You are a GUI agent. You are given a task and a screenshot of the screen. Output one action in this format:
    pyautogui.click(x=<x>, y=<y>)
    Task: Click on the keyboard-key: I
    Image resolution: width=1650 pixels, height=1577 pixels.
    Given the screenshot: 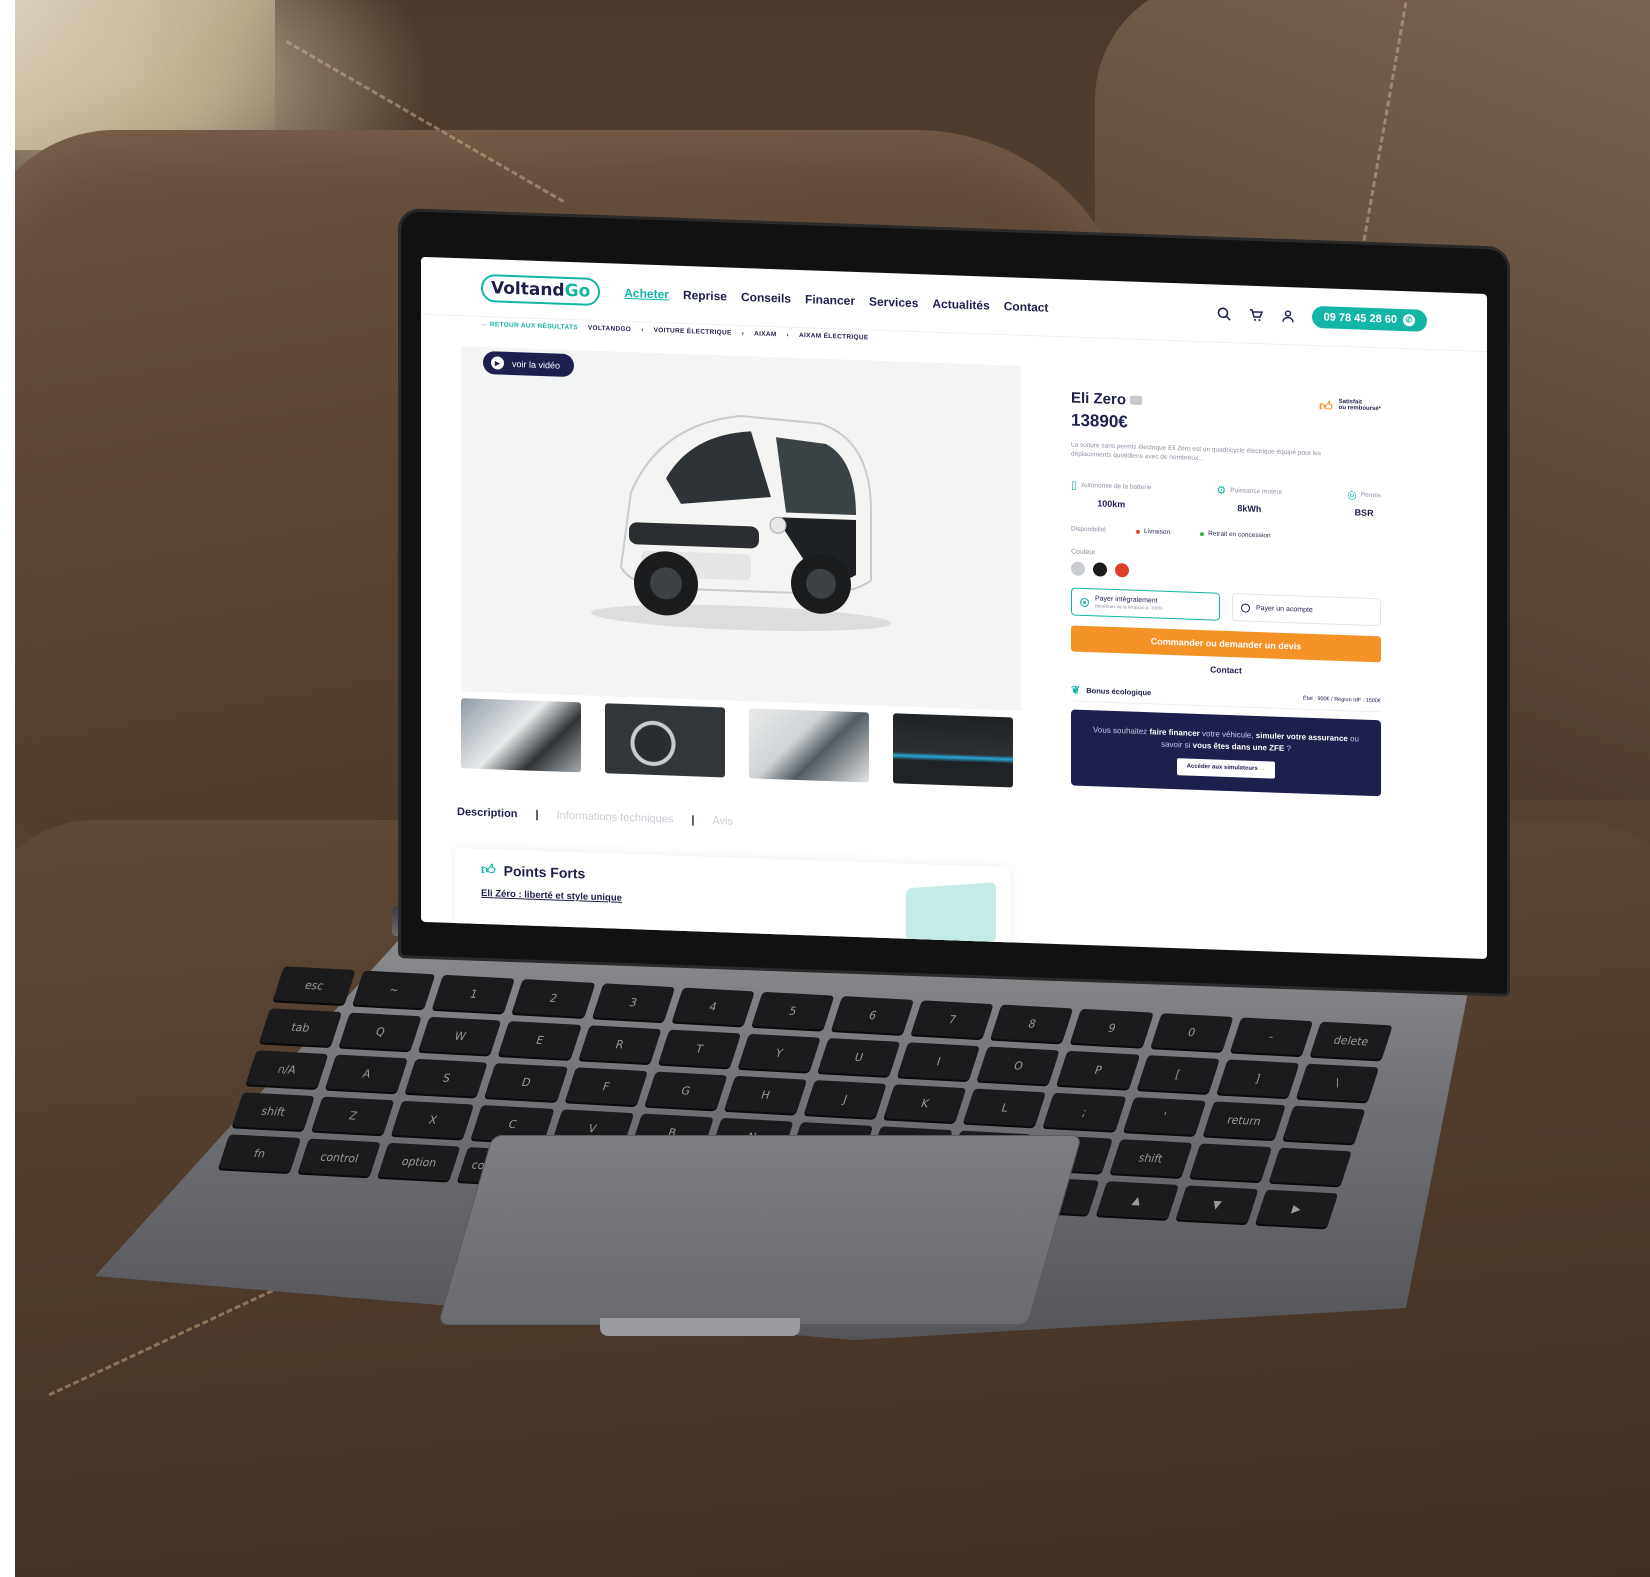 What is the action you would take?
    pyautogui.click(x=939, y=1061)
    